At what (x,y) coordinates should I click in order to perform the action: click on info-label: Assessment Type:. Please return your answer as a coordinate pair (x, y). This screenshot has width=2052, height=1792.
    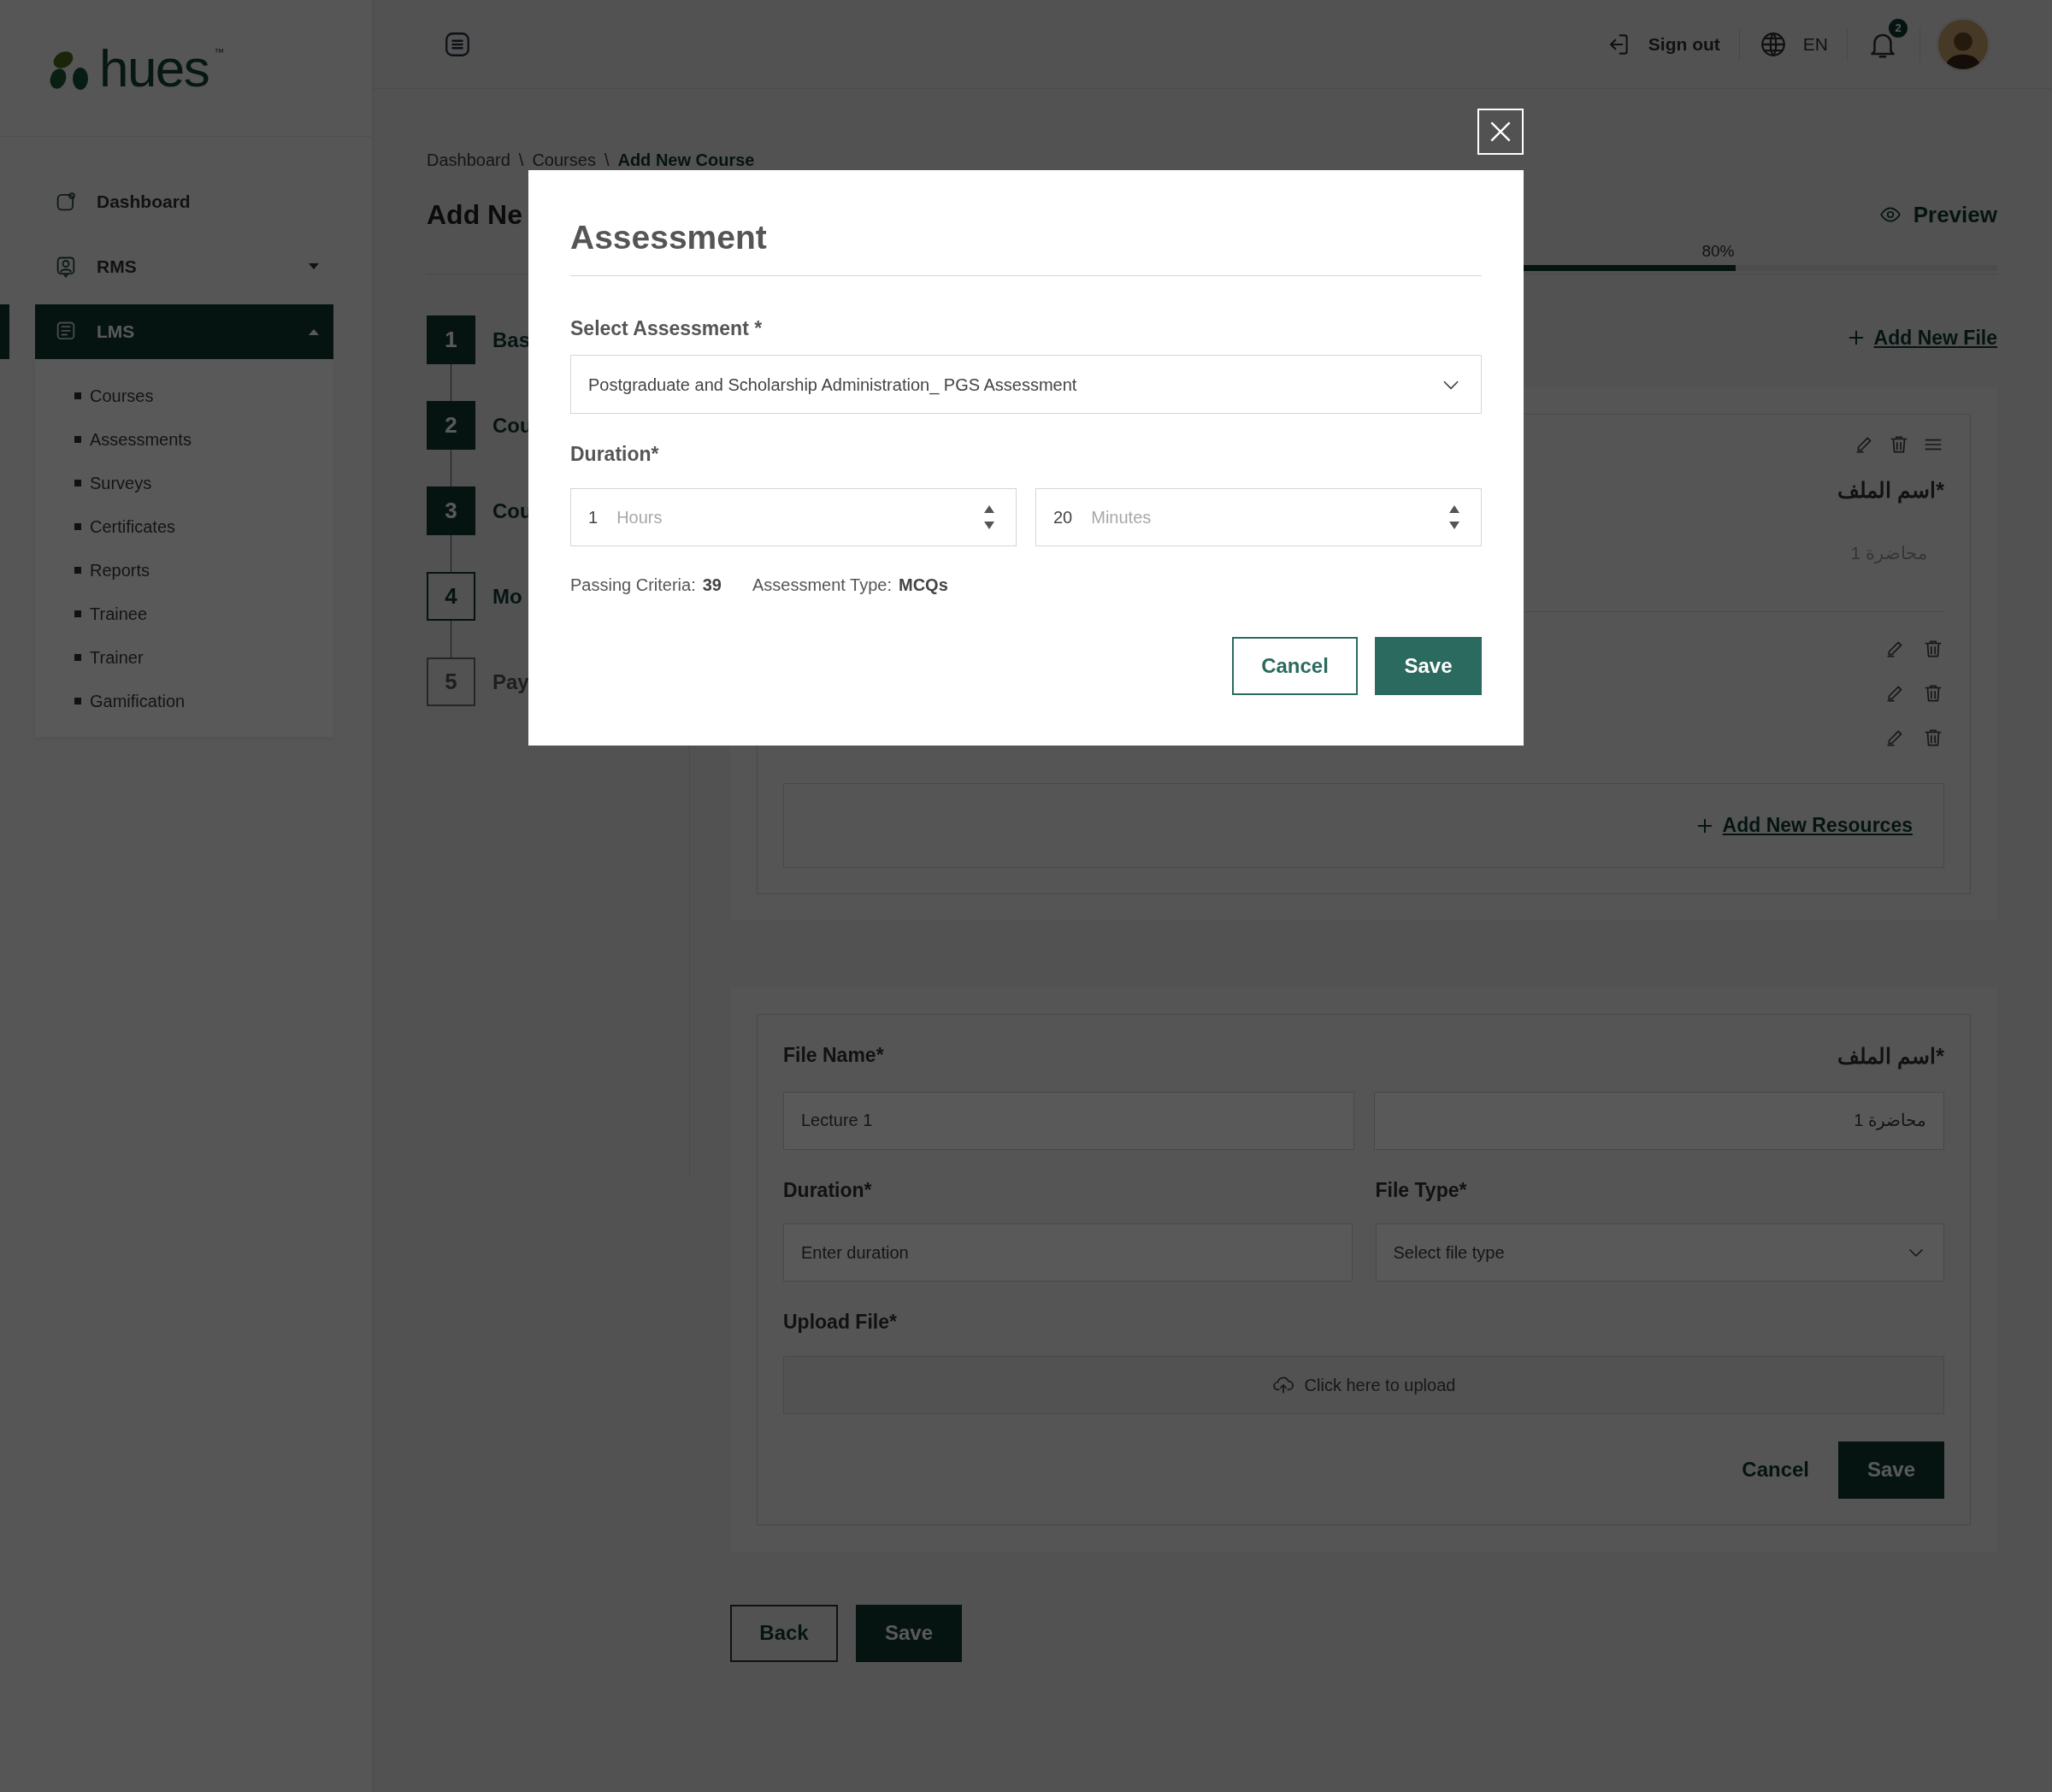
    Looking at the image, I should click on (822, 585).